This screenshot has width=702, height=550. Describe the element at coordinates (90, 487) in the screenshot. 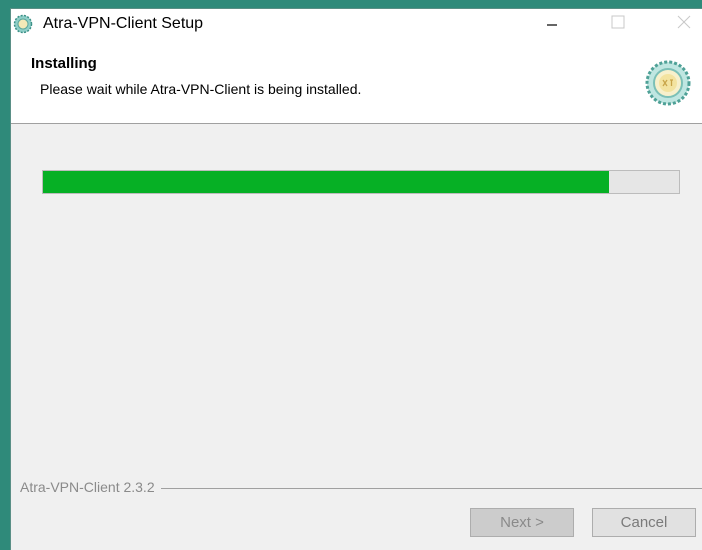

I see `branding-text: Atra-VPN-Client 2.3.2` at that location.